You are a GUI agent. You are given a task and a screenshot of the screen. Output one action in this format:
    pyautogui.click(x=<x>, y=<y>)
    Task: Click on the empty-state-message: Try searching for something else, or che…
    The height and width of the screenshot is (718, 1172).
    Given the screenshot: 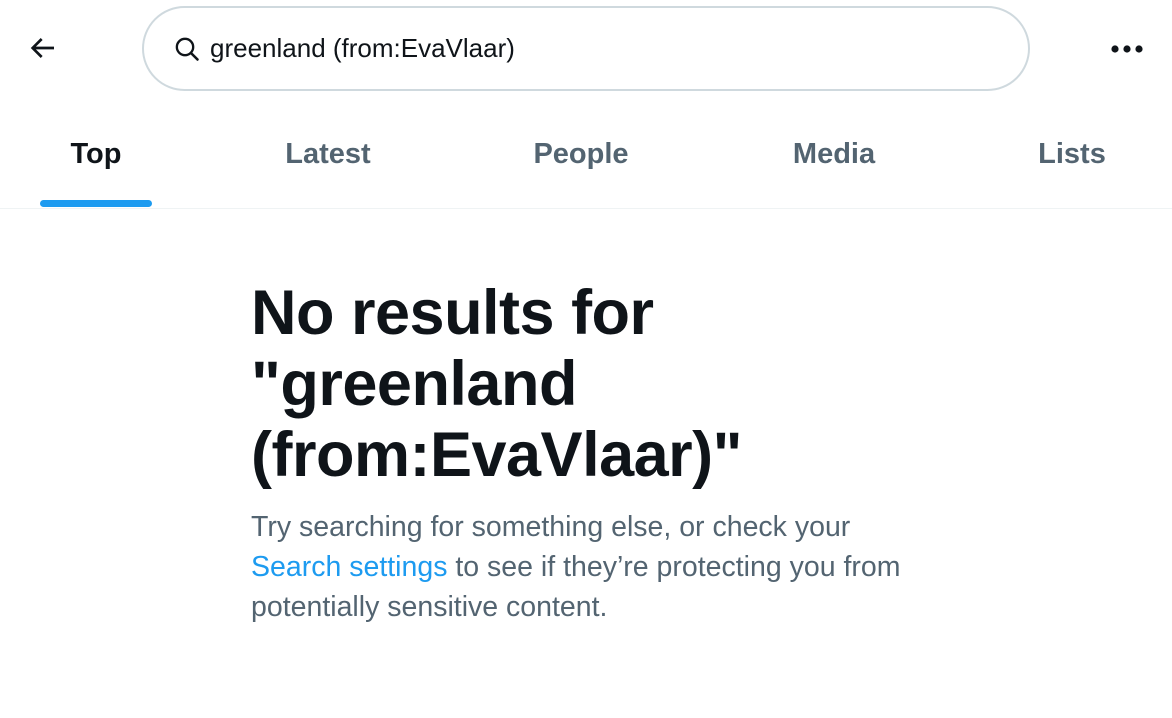 What is the action you would take?
    pyautogui.click(x=581, y=567)
    